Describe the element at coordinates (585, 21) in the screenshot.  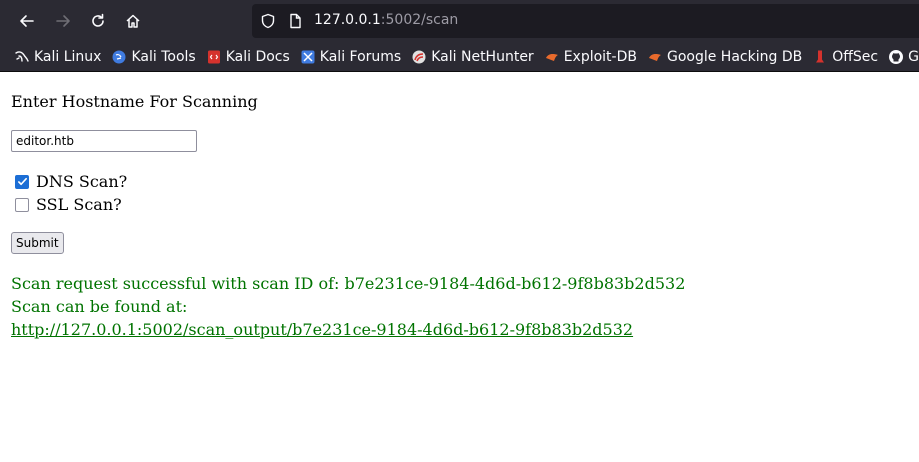
I see `url-bar: 127.0.0.1:5002/scan` at that location.